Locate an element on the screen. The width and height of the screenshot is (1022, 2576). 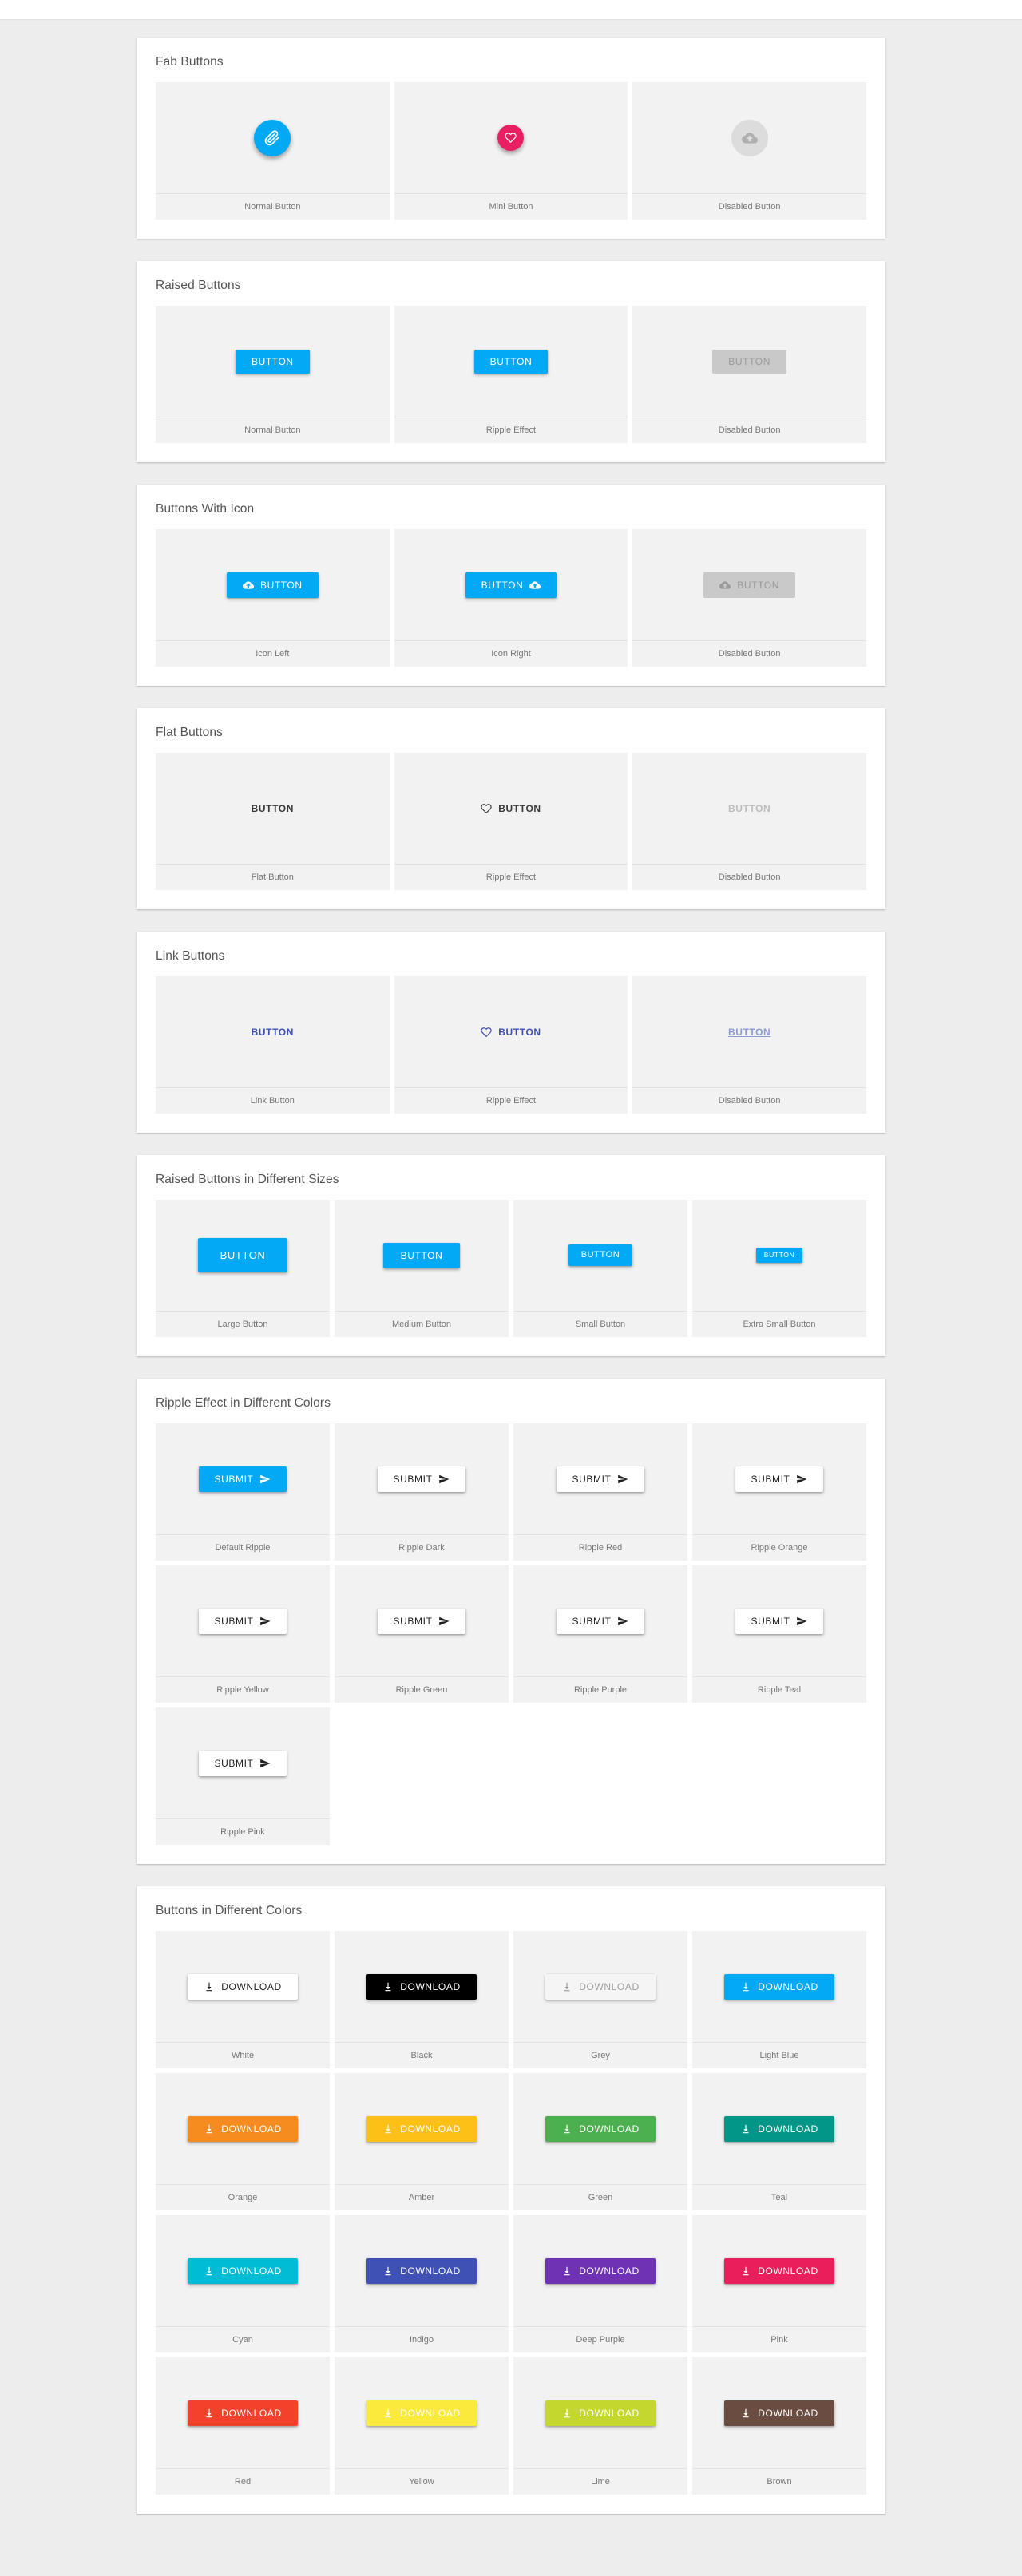
demo-caption: Default Ripple is located at coordinates (243, 1548).